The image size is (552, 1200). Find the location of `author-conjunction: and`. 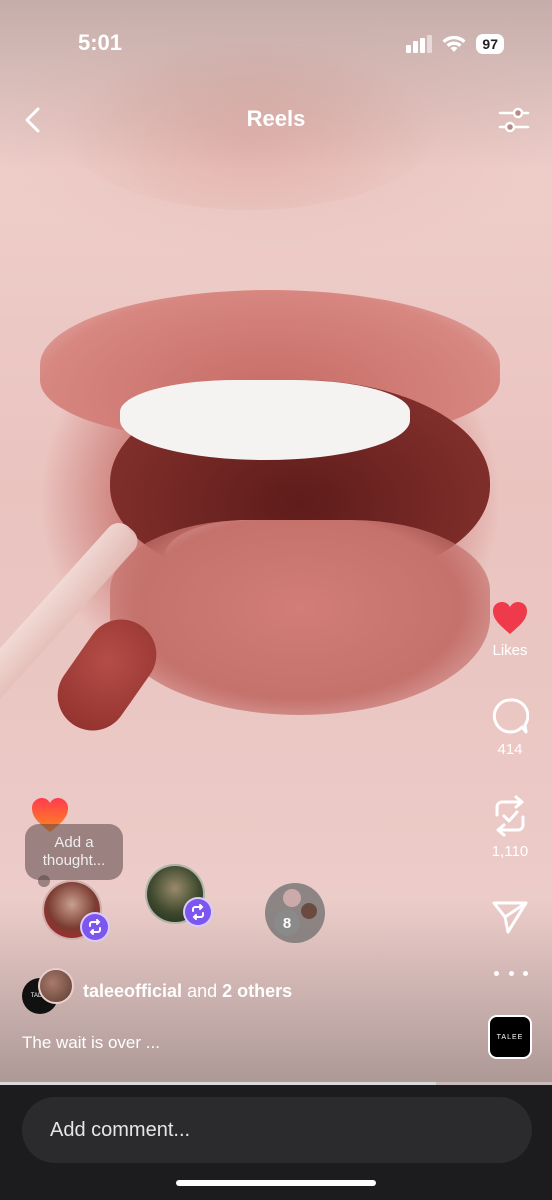

author-conjunction: and is located at coordinates (202, 990).